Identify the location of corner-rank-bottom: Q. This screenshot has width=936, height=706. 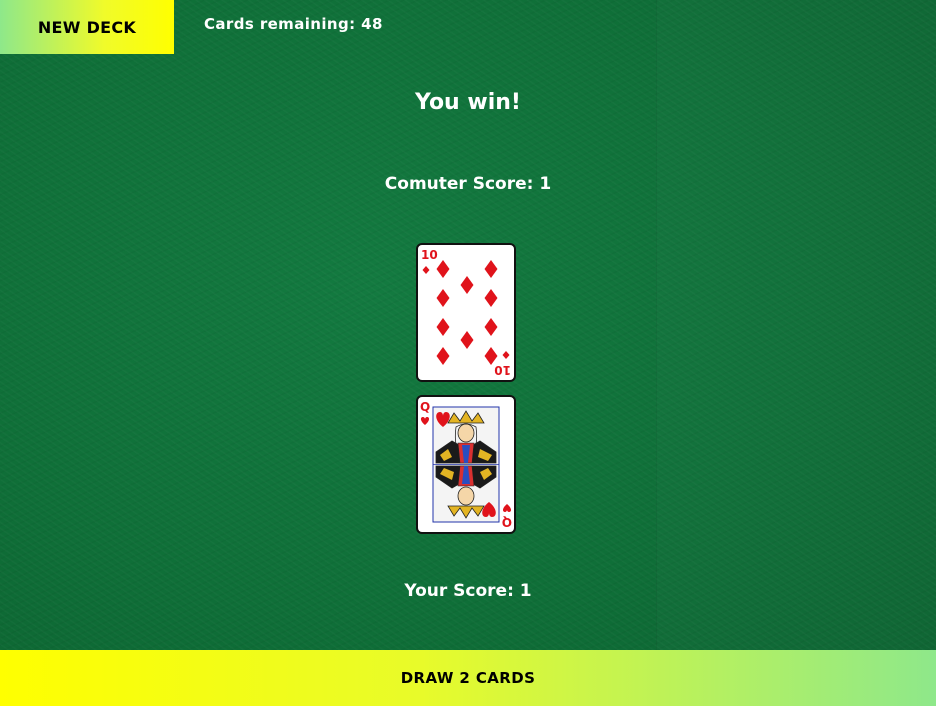
(507, 522).